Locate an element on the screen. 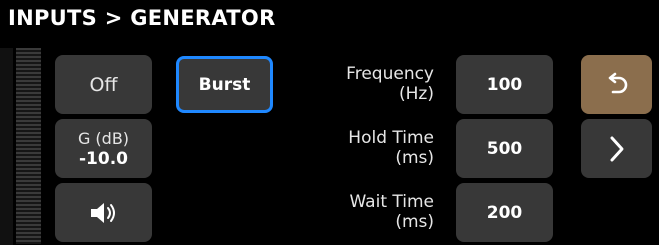 Image resolution: width=659 pixels, height=245 pixels. hold-time-label-line2: (ms) is located at coordinates (414, 158).